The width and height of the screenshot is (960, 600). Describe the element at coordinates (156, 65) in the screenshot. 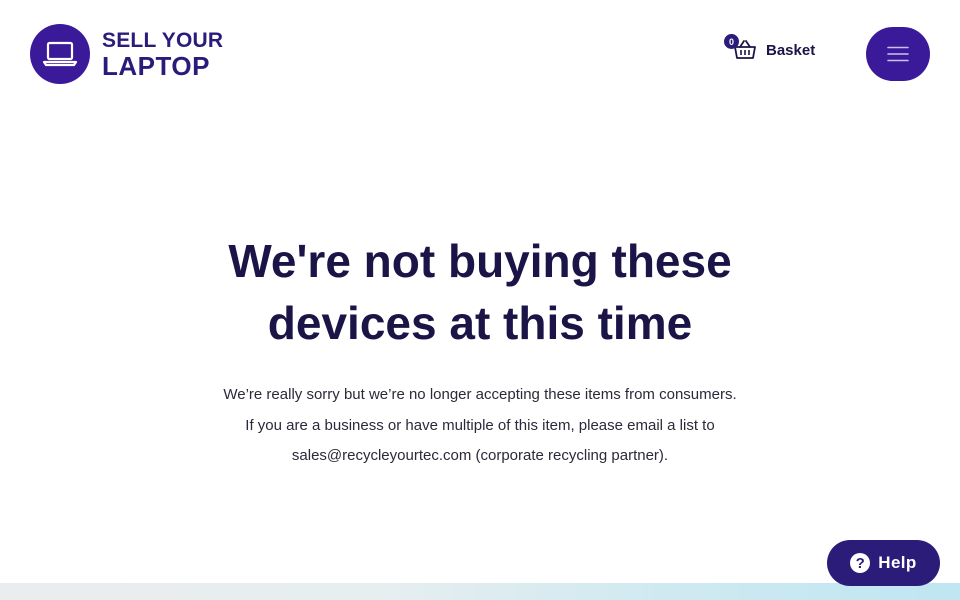

I see `logo-line-2: LAPTOP` at that location.